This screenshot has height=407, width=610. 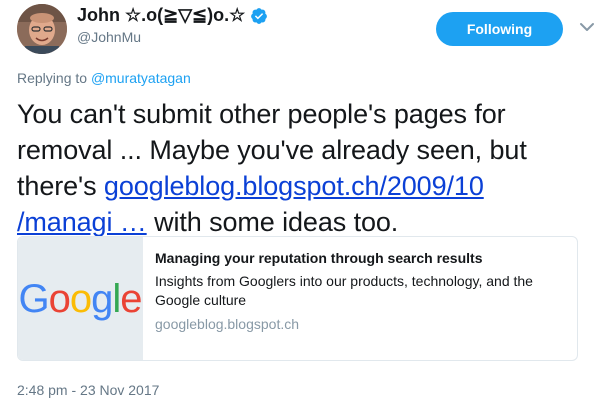 I want to click on replying-to: Replying to @muratyatagan, so click(x=104, y=78).